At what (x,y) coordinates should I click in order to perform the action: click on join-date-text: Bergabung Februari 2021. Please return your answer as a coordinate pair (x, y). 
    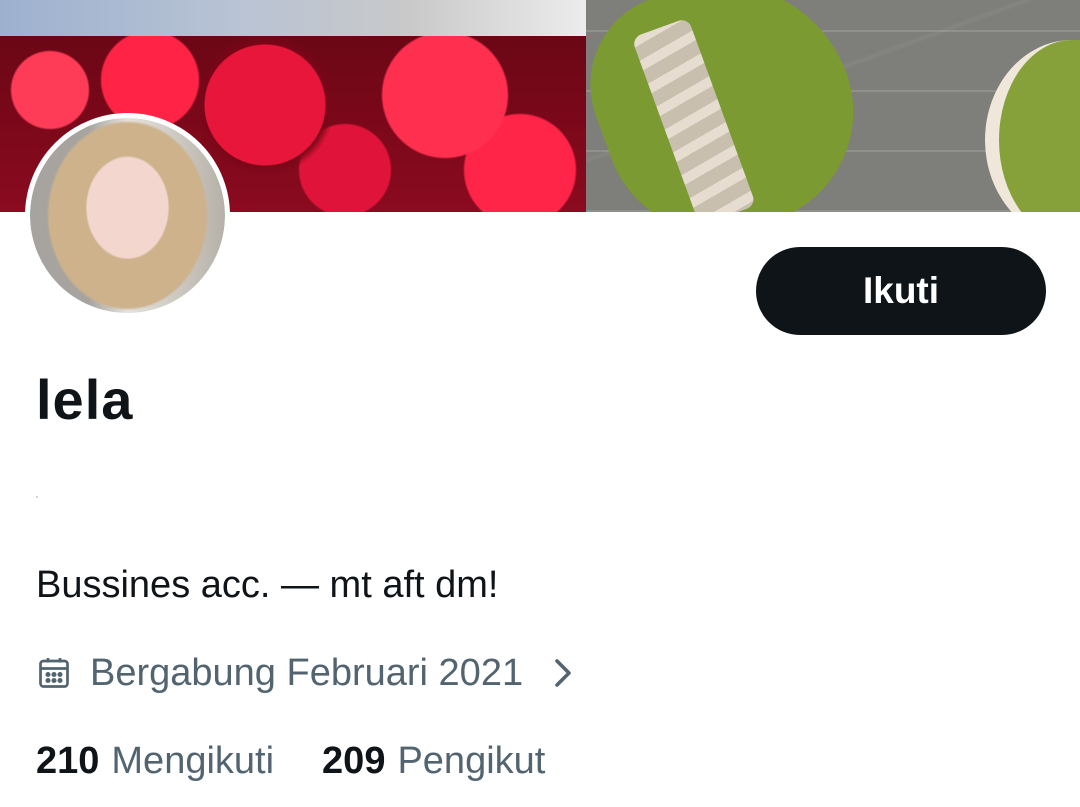
    Looking at the image, I should click on (307, 672).